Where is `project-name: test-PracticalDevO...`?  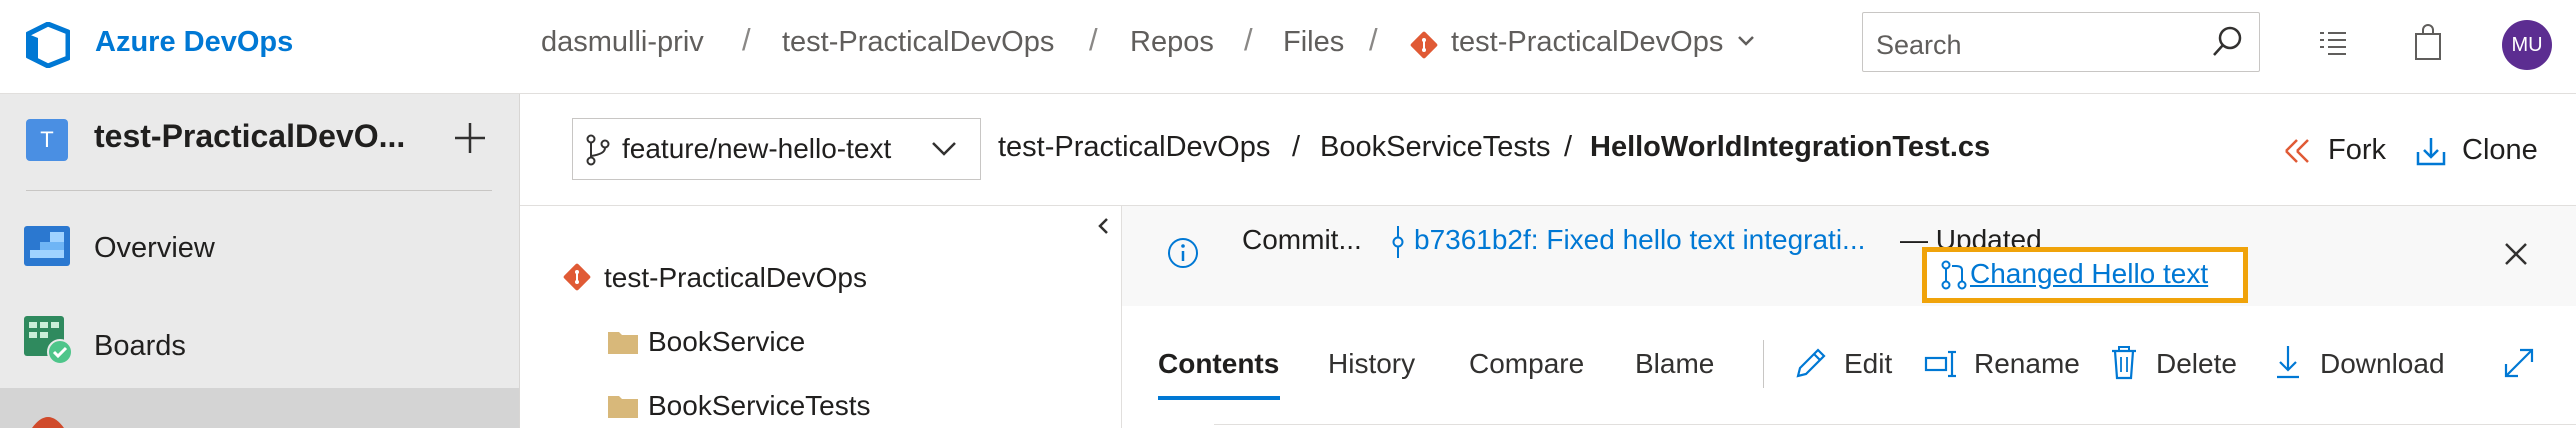
project-name: test-PracticalDevO... is located at coordinates (249, 136).